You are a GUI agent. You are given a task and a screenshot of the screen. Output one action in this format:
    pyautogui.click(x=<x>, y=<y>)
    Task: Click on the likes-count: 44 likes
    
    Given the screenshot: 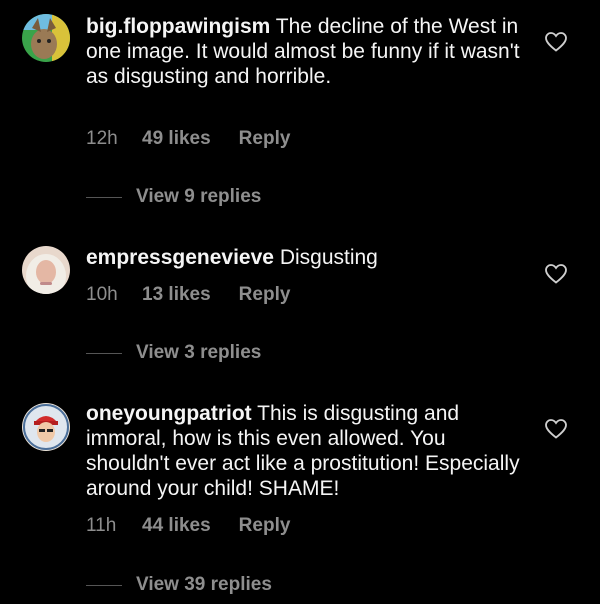 What is the action you would take?
    pyautogui.click(x=176, y=526)
    